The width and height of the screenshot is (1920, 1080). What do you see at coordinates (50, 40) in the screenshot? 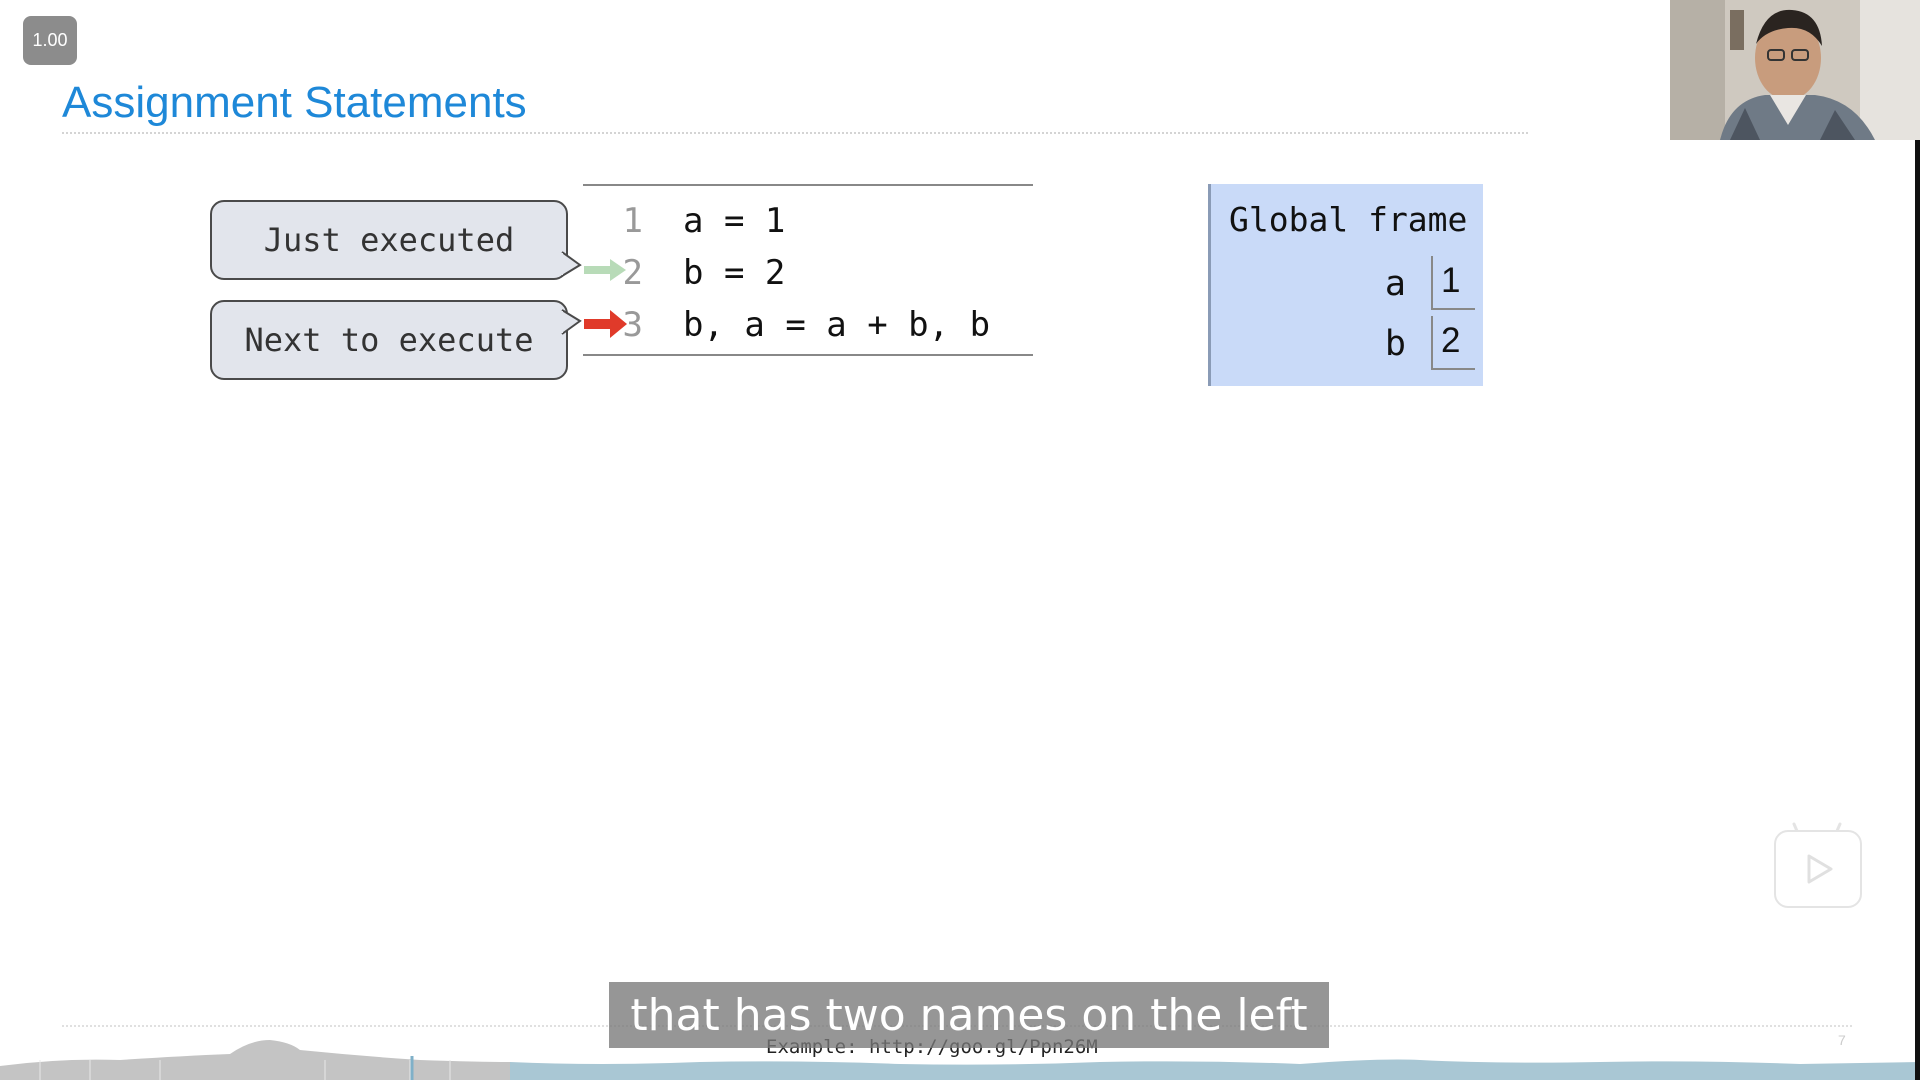
I see `playback-speed-badge: 1.00` at bounding box center [50, 40].